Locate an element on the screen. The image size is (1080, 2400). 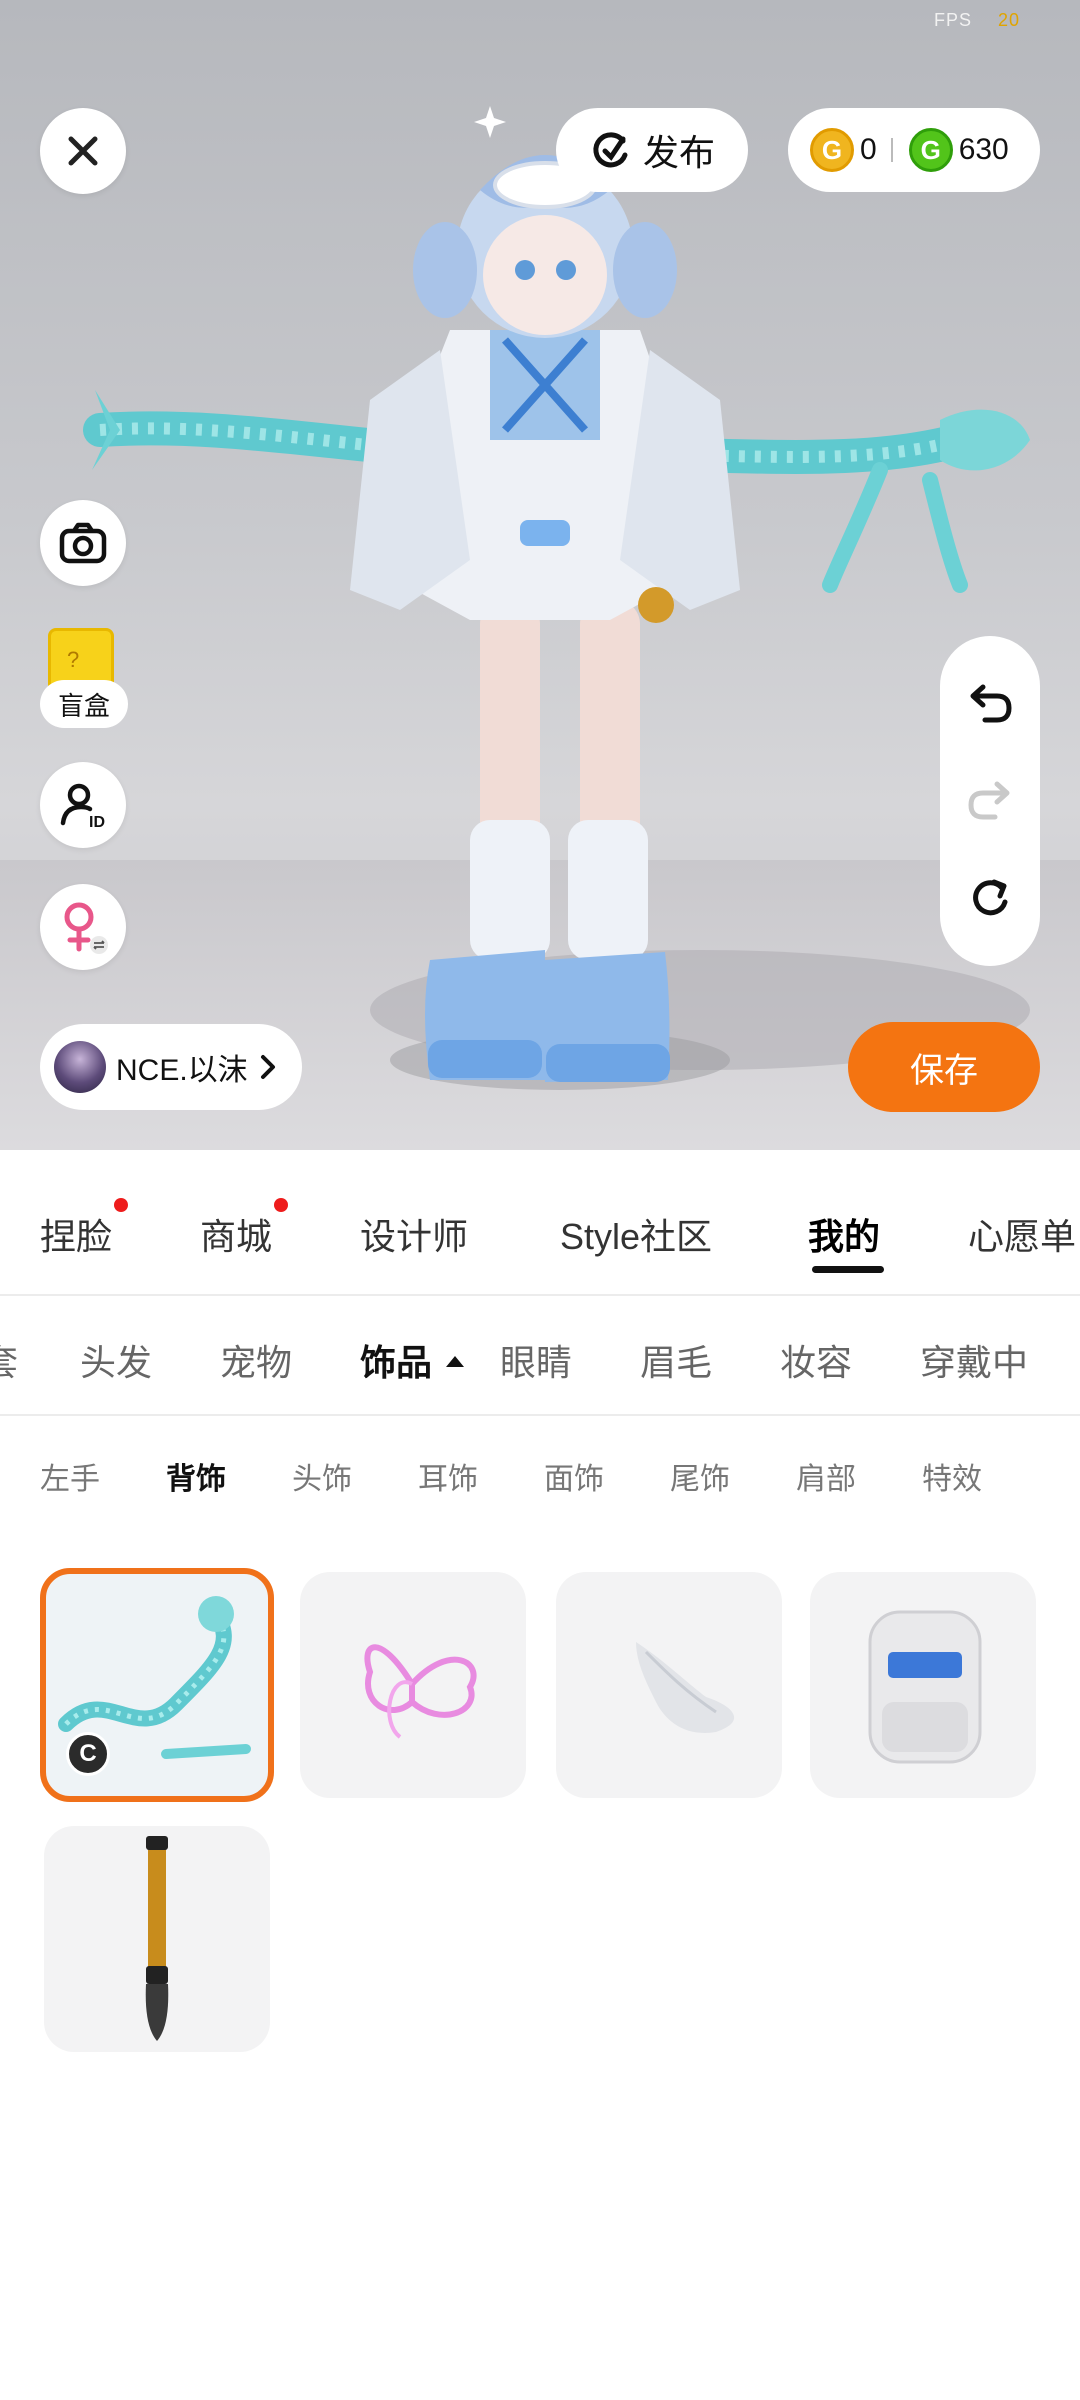
category-ear: 耳饰 is located at coordinates (448, 1476).